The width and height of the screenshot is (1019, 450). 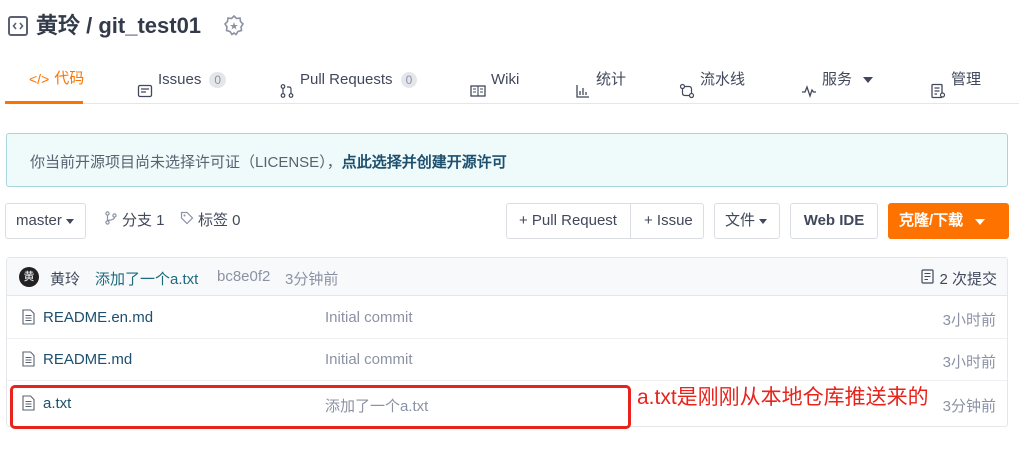 I want to click on branch-select: master, so click(x=45, y=221).